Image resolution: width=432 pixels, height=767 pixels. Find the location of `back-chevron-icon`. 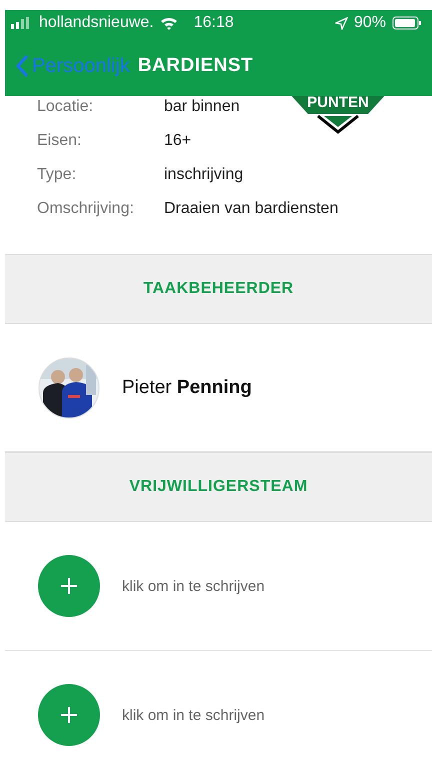

back-chevron-icon is located at coordinates (22, 66).